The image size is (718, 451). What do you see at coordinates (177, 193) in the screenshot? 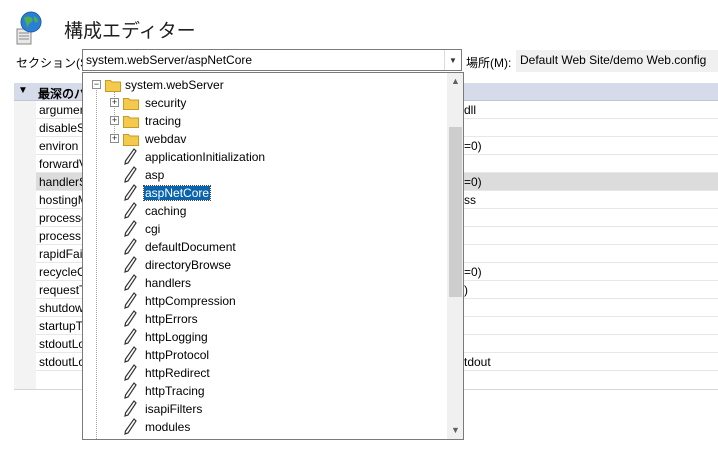
I see `tree-node-label: aspNetCore` at bounding box center [177, 193].